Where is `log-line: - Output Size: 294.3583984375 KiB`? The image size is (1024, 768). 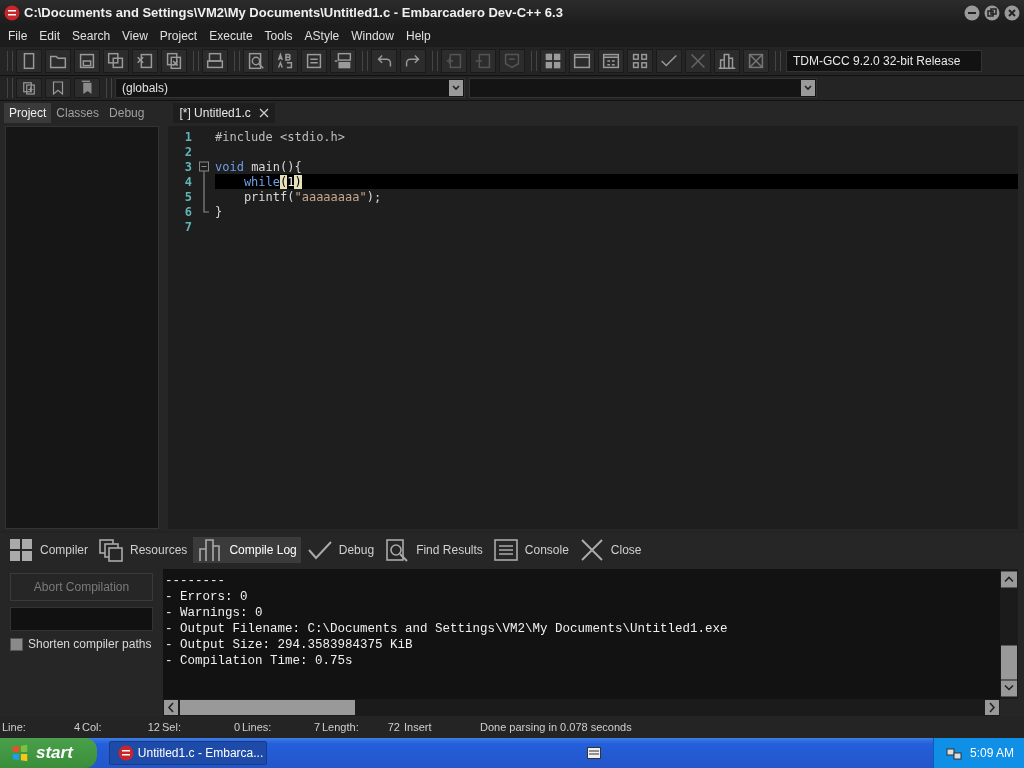
log-line: - Output Size: 294.3583984375 KiB is located at coordinates (289, 645).